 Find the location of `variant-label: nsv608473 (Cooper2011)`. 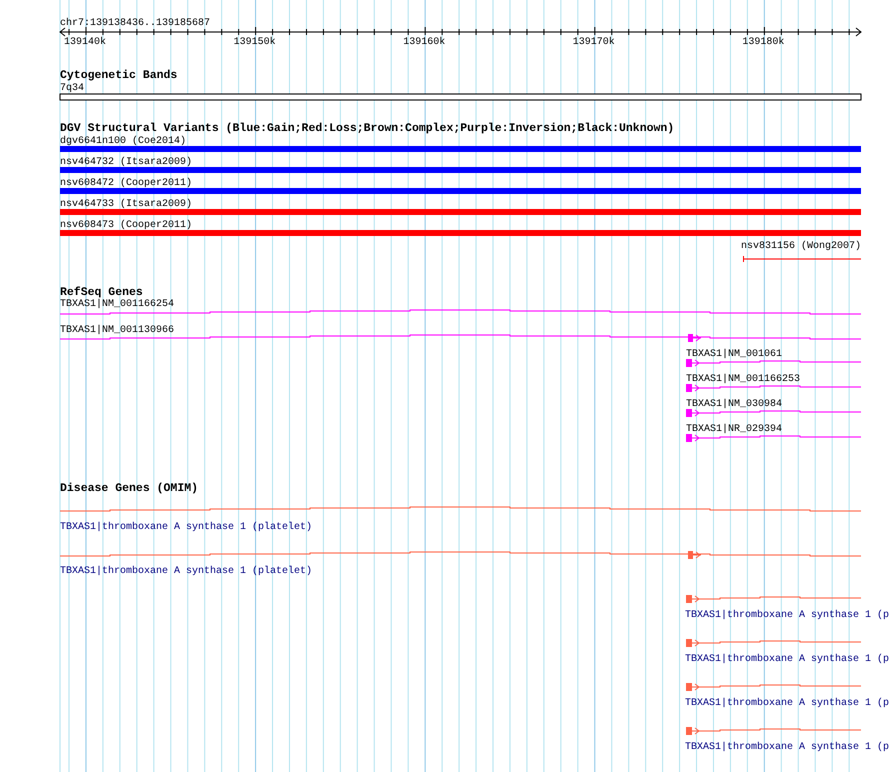

variant-label: nsv608473 (Cooper2011) is located at coordinates (126, 225).